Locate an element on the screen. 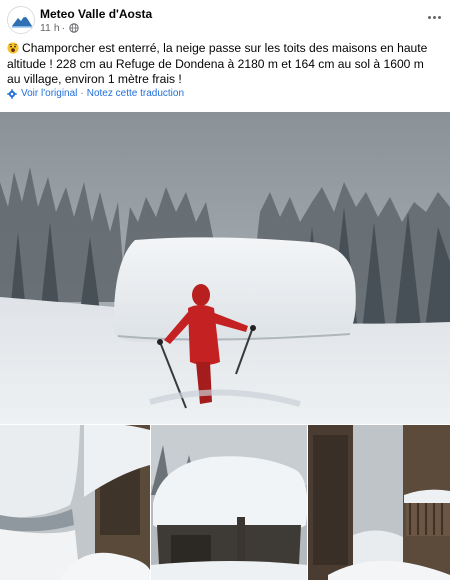 Image resolution: width=450 pixels, height=580 pixels. more-options-button is located at coordinates (434, 17).